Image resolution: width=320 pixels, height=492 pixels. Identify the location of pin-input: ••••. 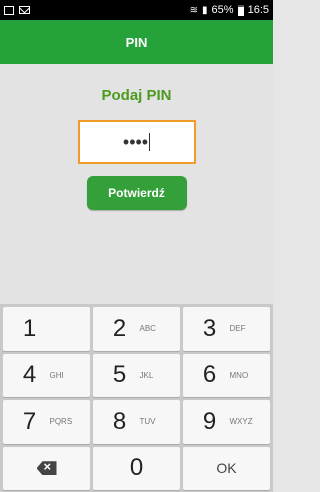
(136, 142).